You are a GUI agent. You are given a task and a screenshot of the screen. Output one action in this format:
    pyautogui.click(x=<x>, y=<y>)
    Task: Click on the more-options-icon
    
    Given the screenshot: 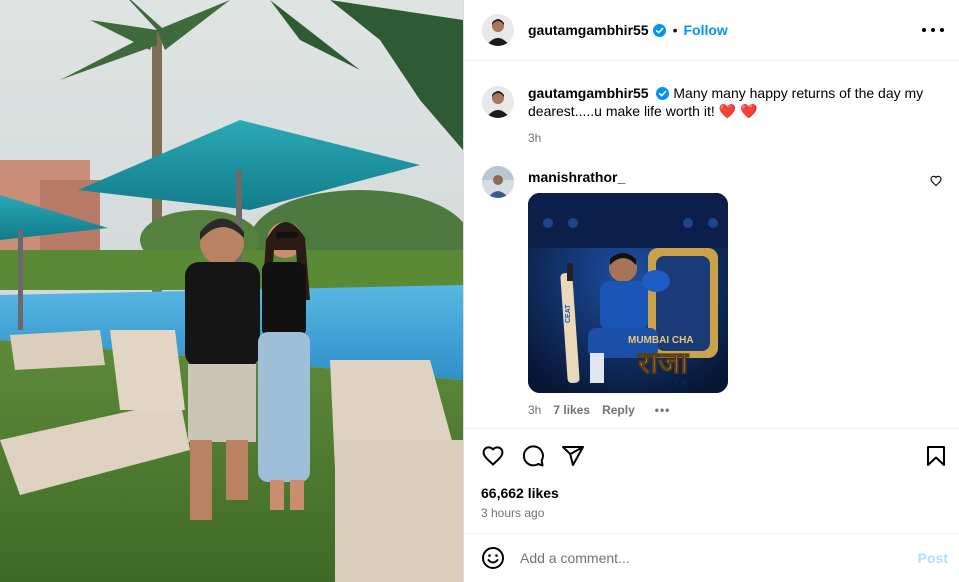 What is the action you would take?
    pyautogui.click(x=933, y=30)
    